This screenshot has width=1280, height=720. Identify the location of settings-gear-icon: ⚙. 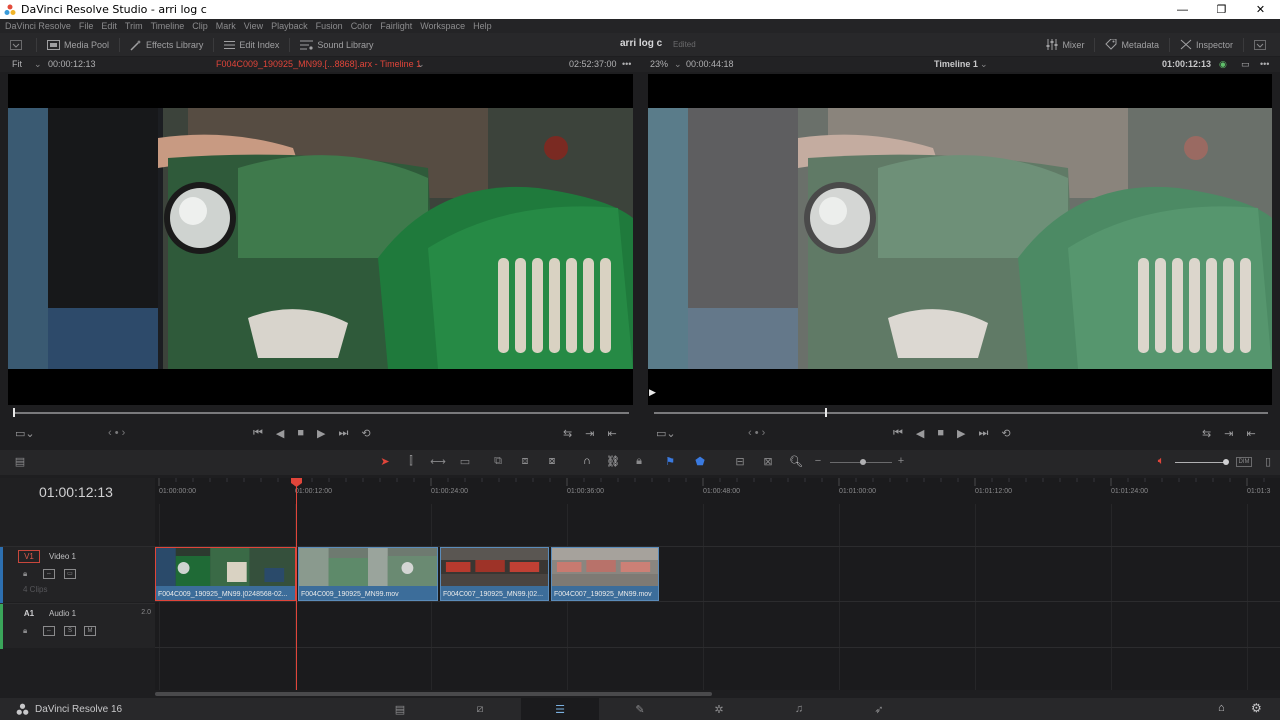
(1256, 708).